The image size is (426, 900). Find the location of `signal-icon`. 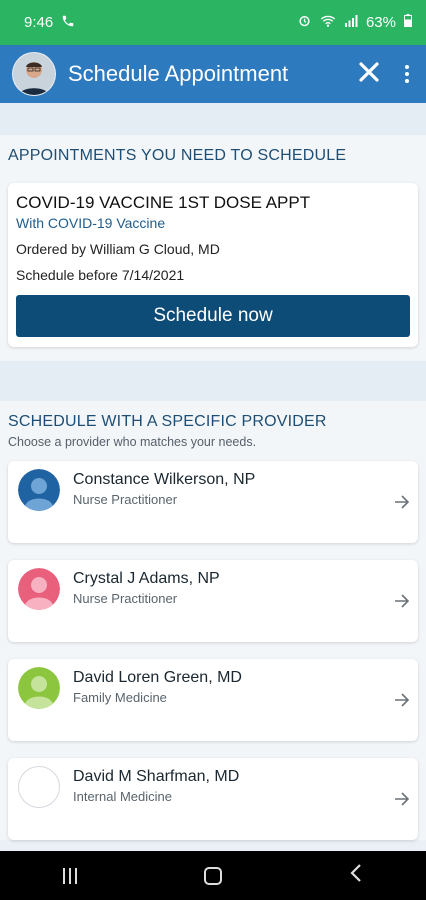

signal-icon is located at coordinates (351, 23).